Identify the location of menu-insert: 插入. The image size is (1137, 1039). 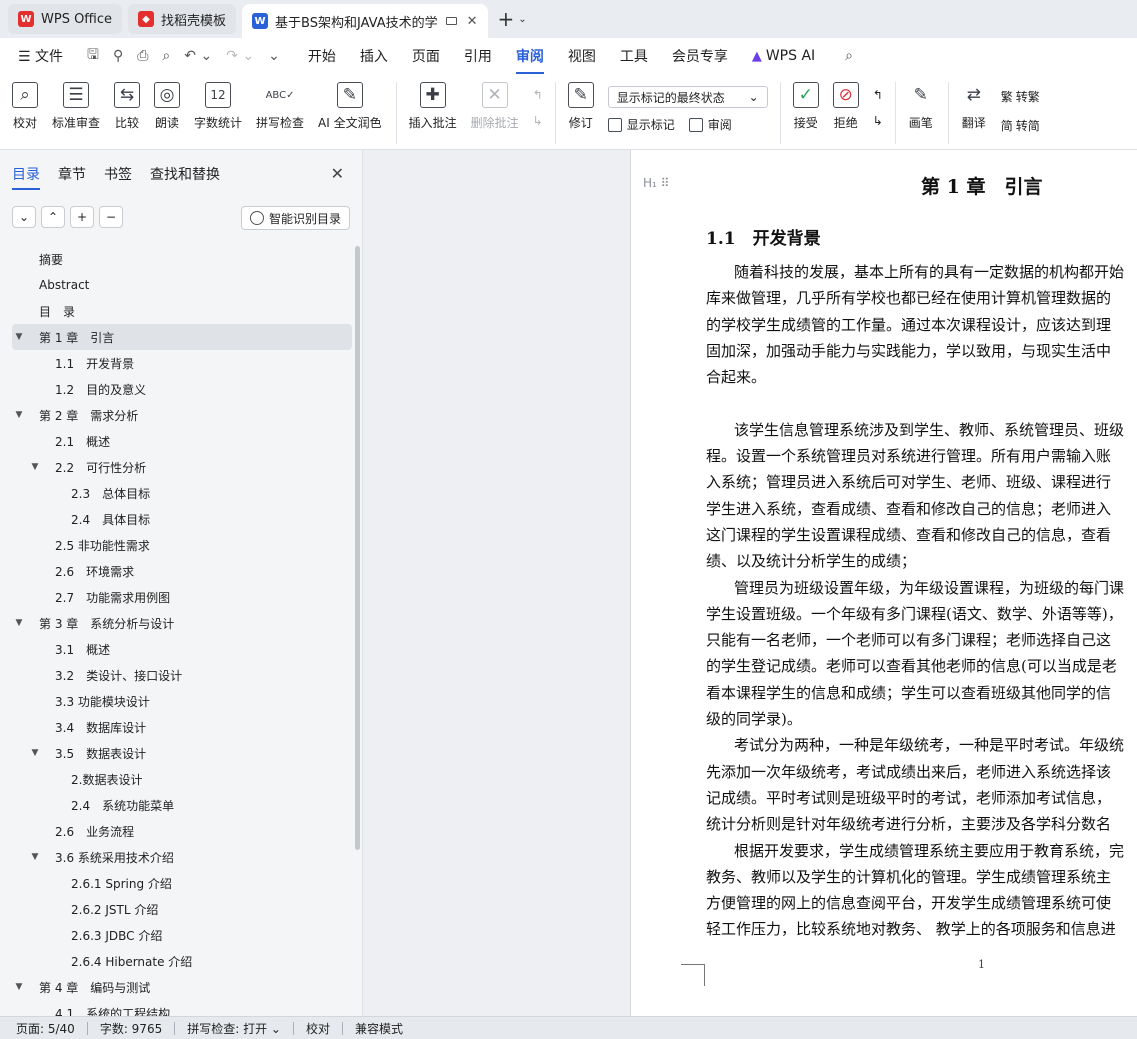
(374, 56).